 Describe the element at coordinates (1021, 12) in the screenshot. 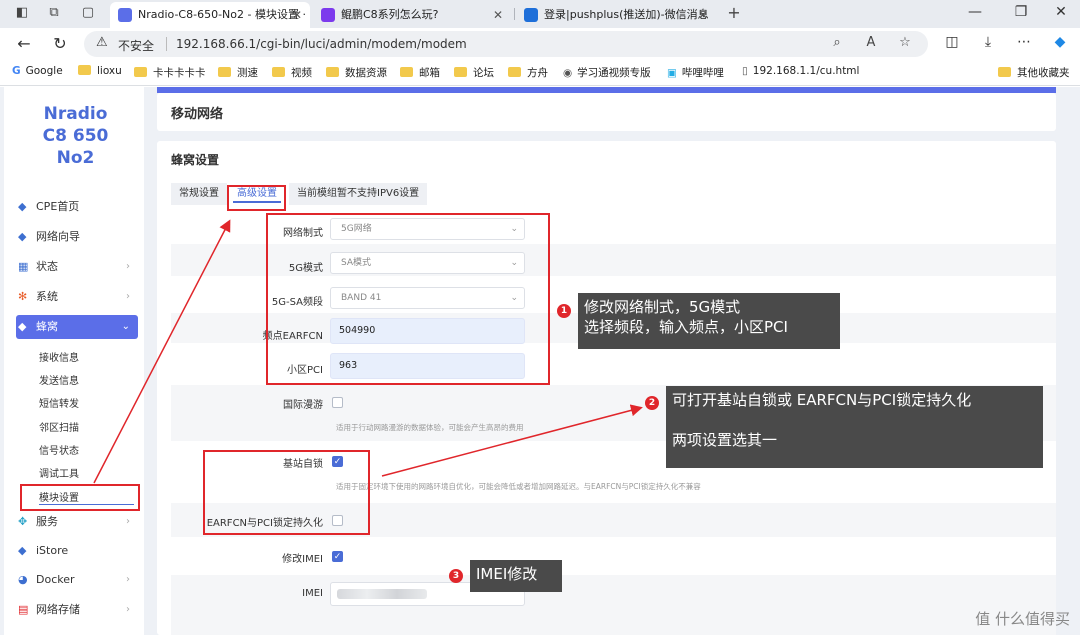

I see `maximize-button: ❐` at that location.